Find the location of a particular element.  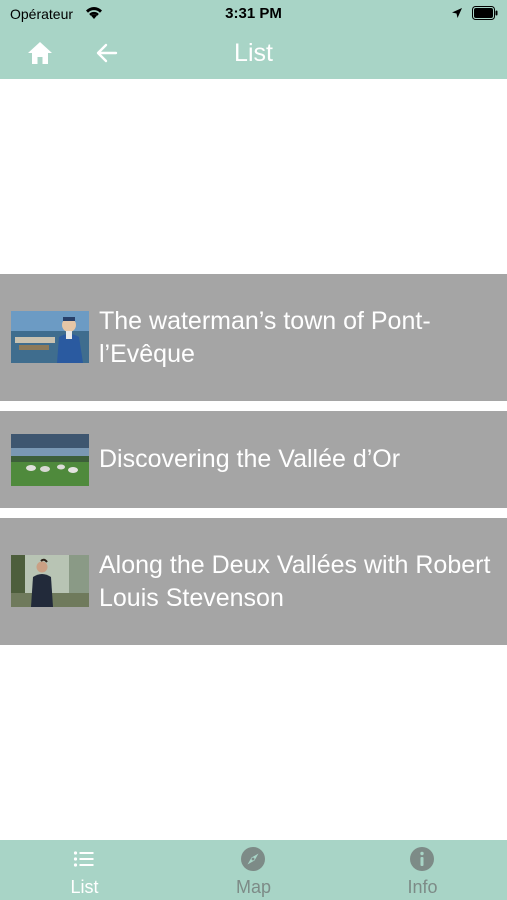

clock: 3:31 PM is located at coordinates (253, 13).